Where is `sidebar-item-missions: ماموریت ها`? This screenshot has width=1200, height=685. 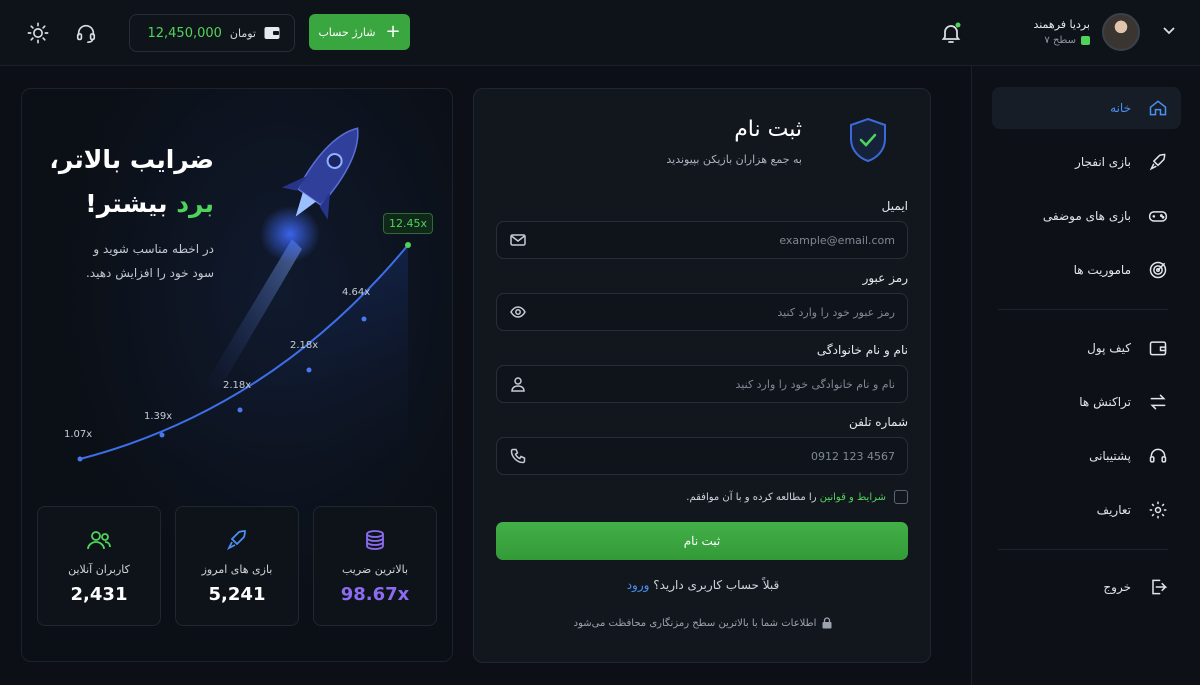 sidebar-item-missions: ماموریت ها is located at coordinates (1086, 270).